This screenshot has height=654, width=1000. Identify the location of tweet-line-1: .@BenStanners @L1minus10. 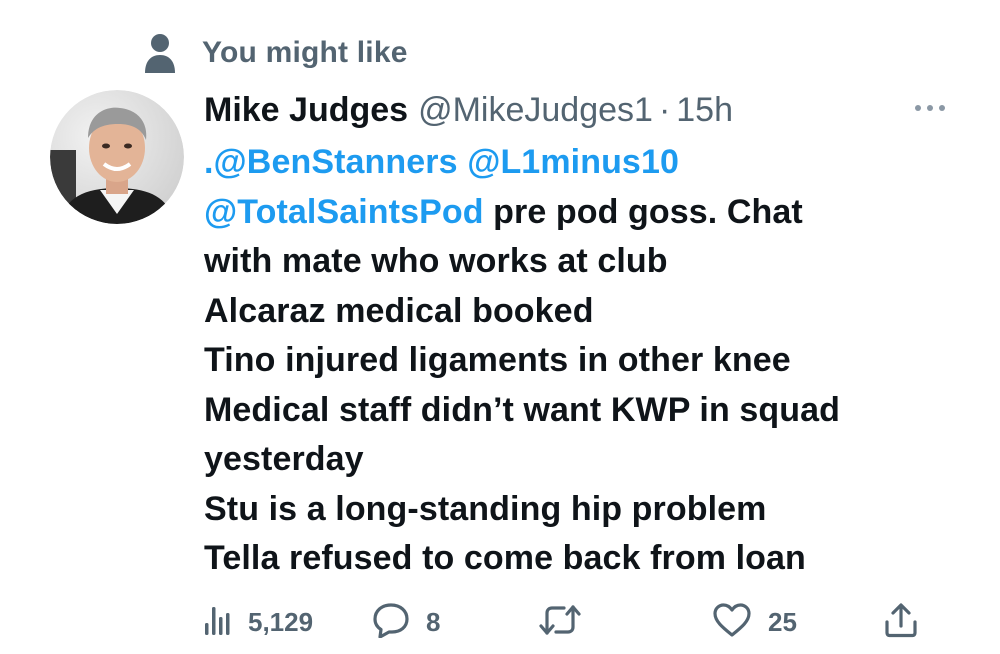
(589, 163).